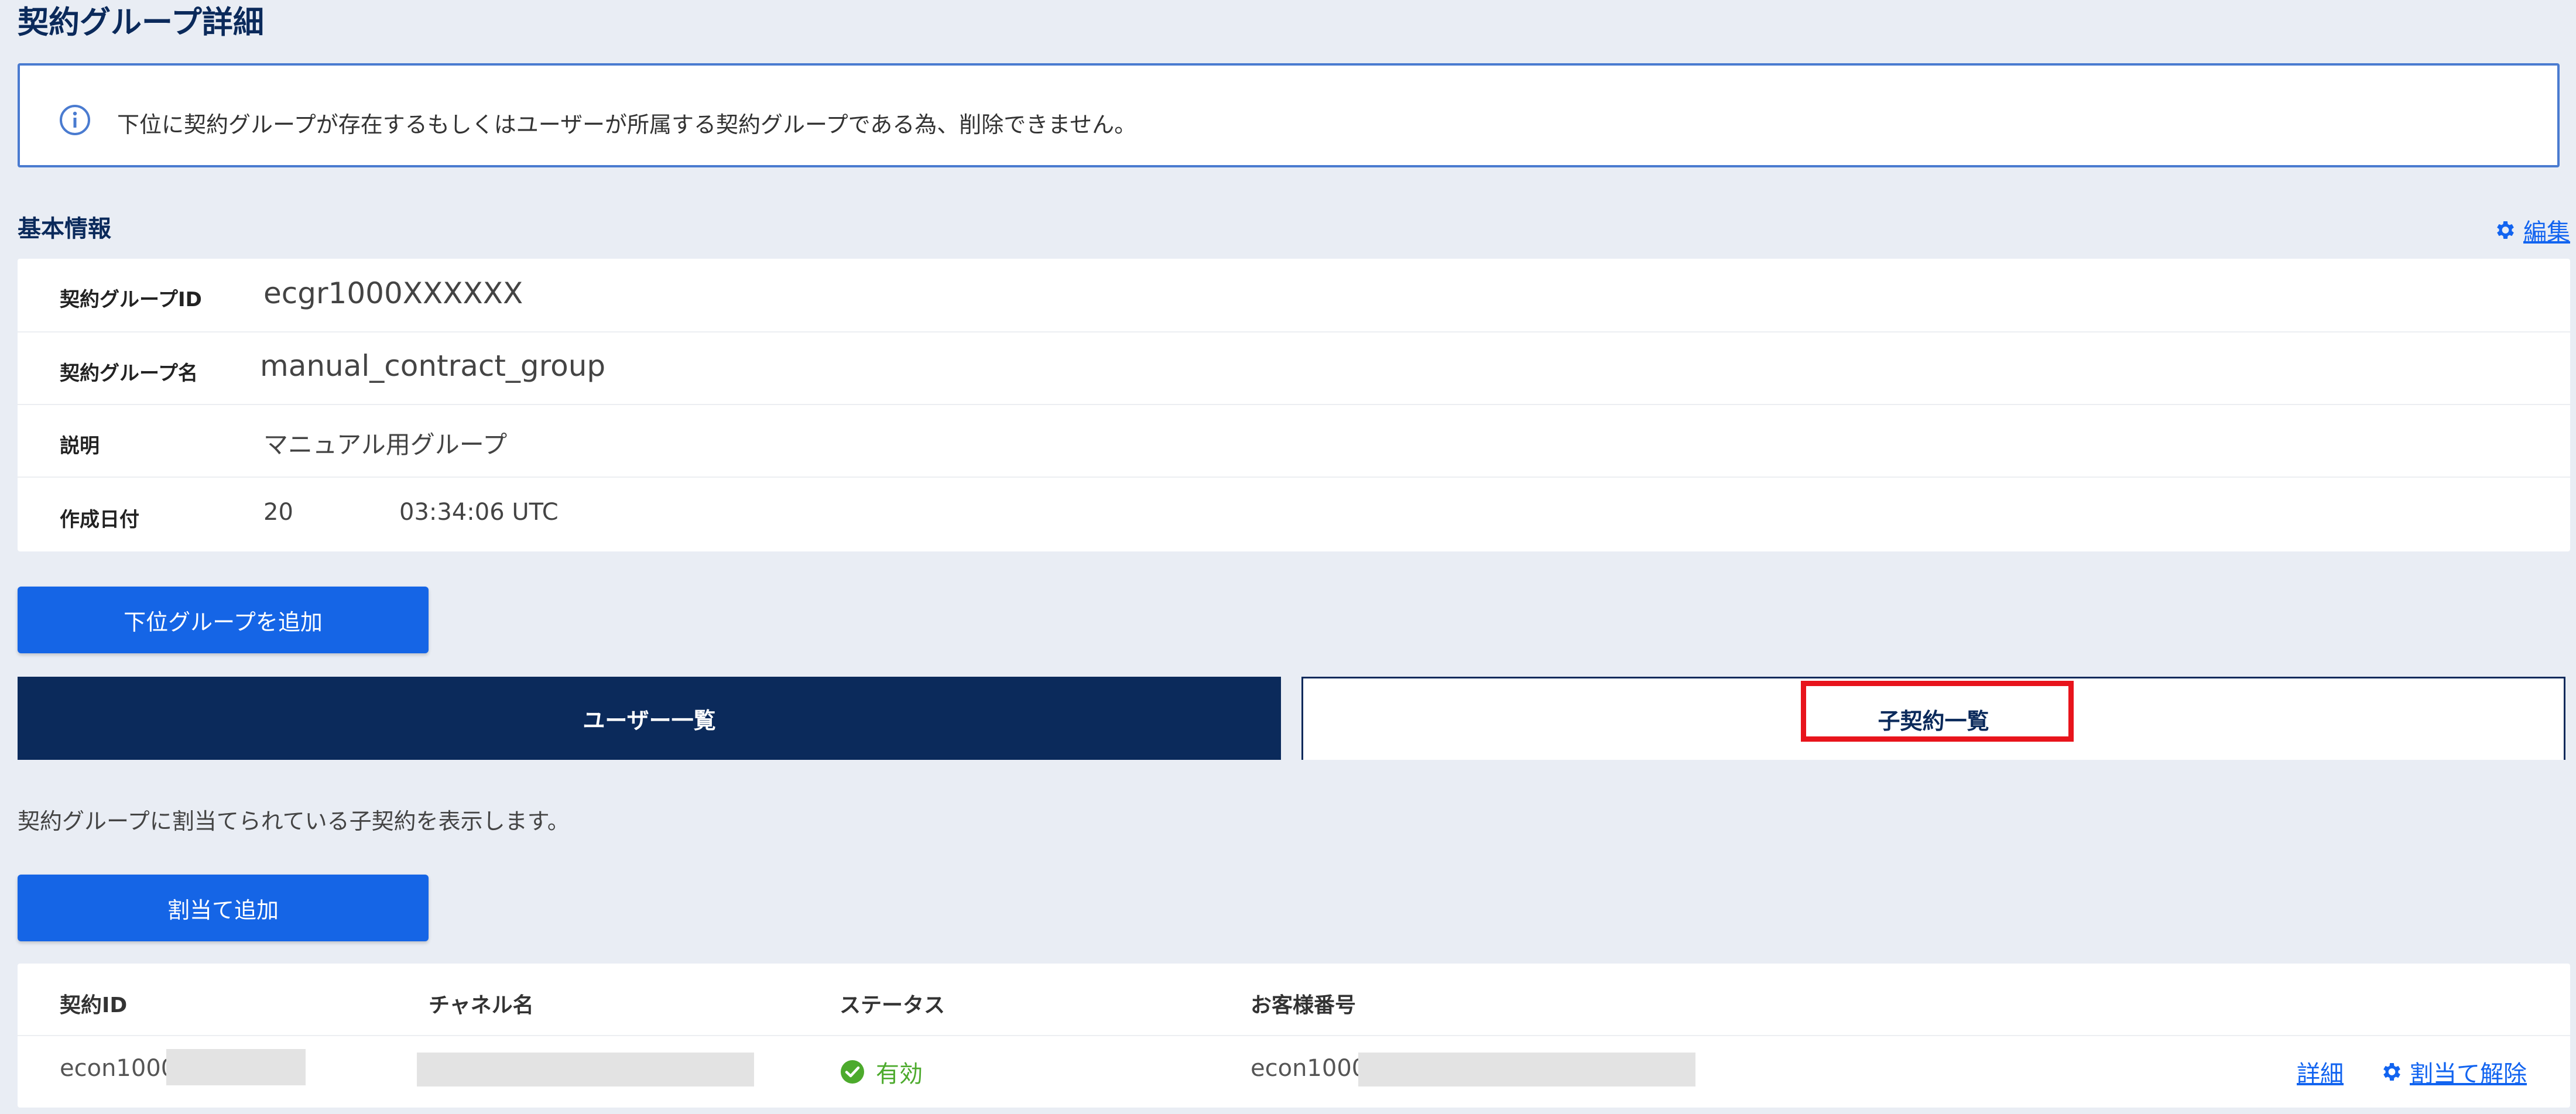  What do you see at coordinates (94, 1005) in the screenshot?
I see `column-header-contract-id: 契約ID` at bounding box center [94, 1005].